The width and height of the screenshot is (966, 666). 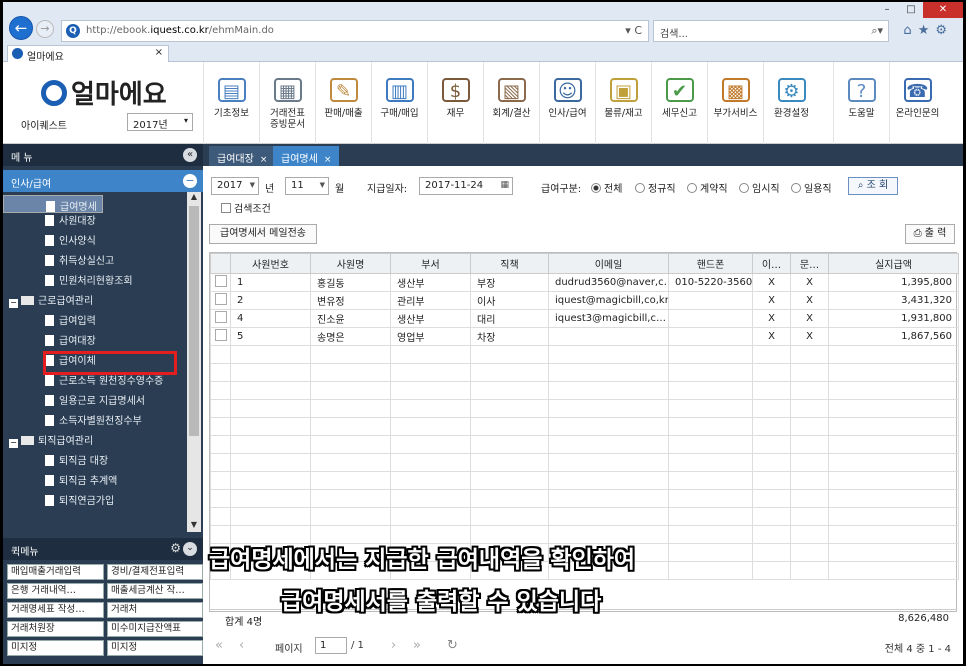 I want to click on quick-menu-item: 거래처, so click(x=155, y=610).